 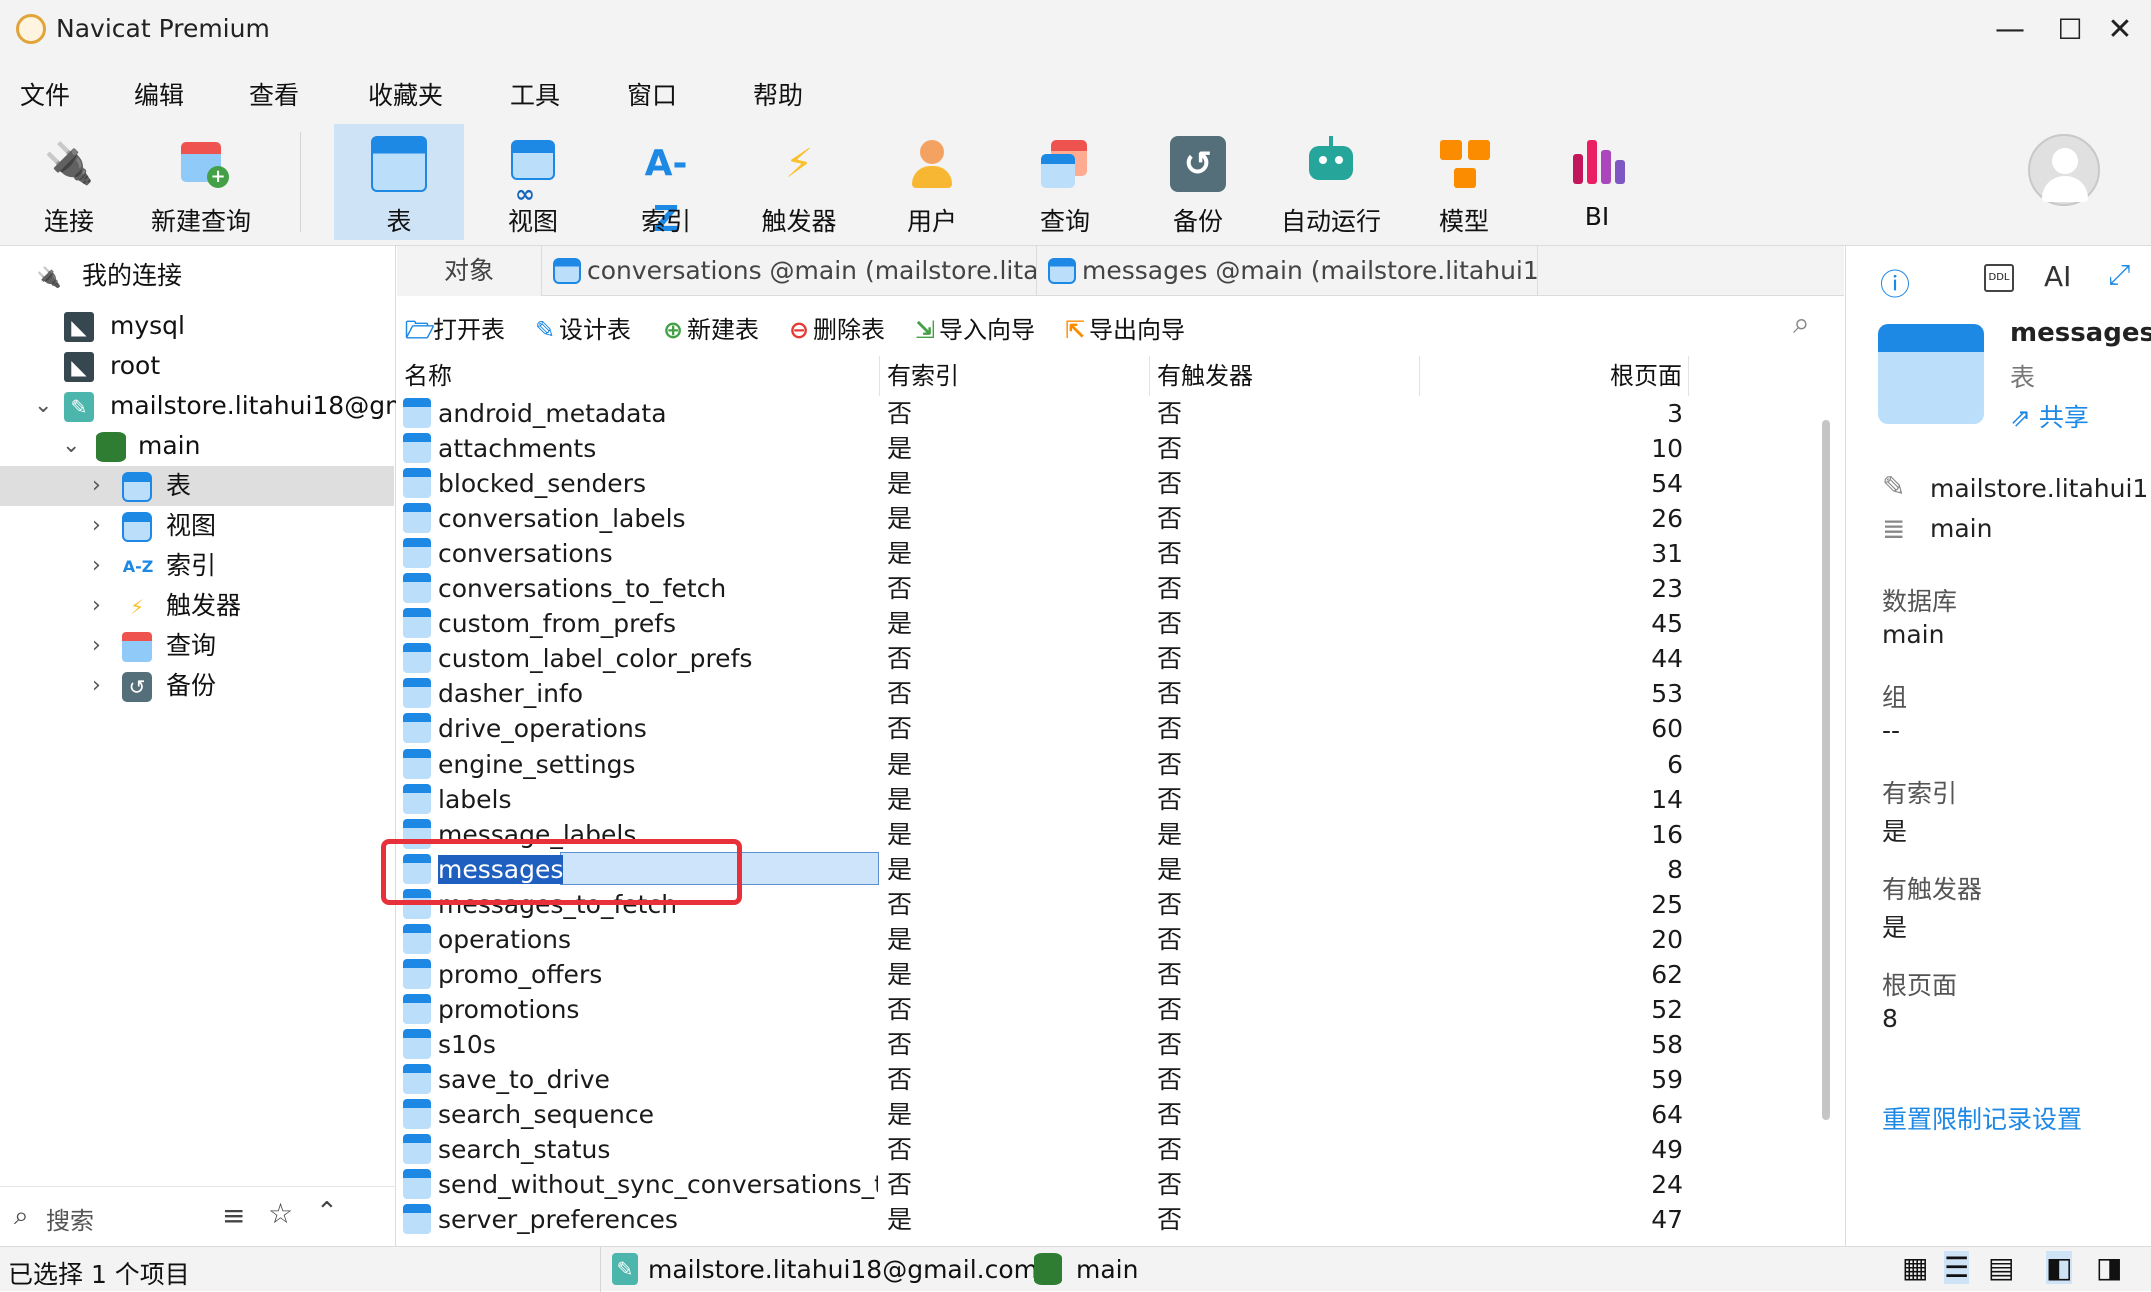 I want to click on table-row: labels 是 否 14, so click(x=1110, y=799).